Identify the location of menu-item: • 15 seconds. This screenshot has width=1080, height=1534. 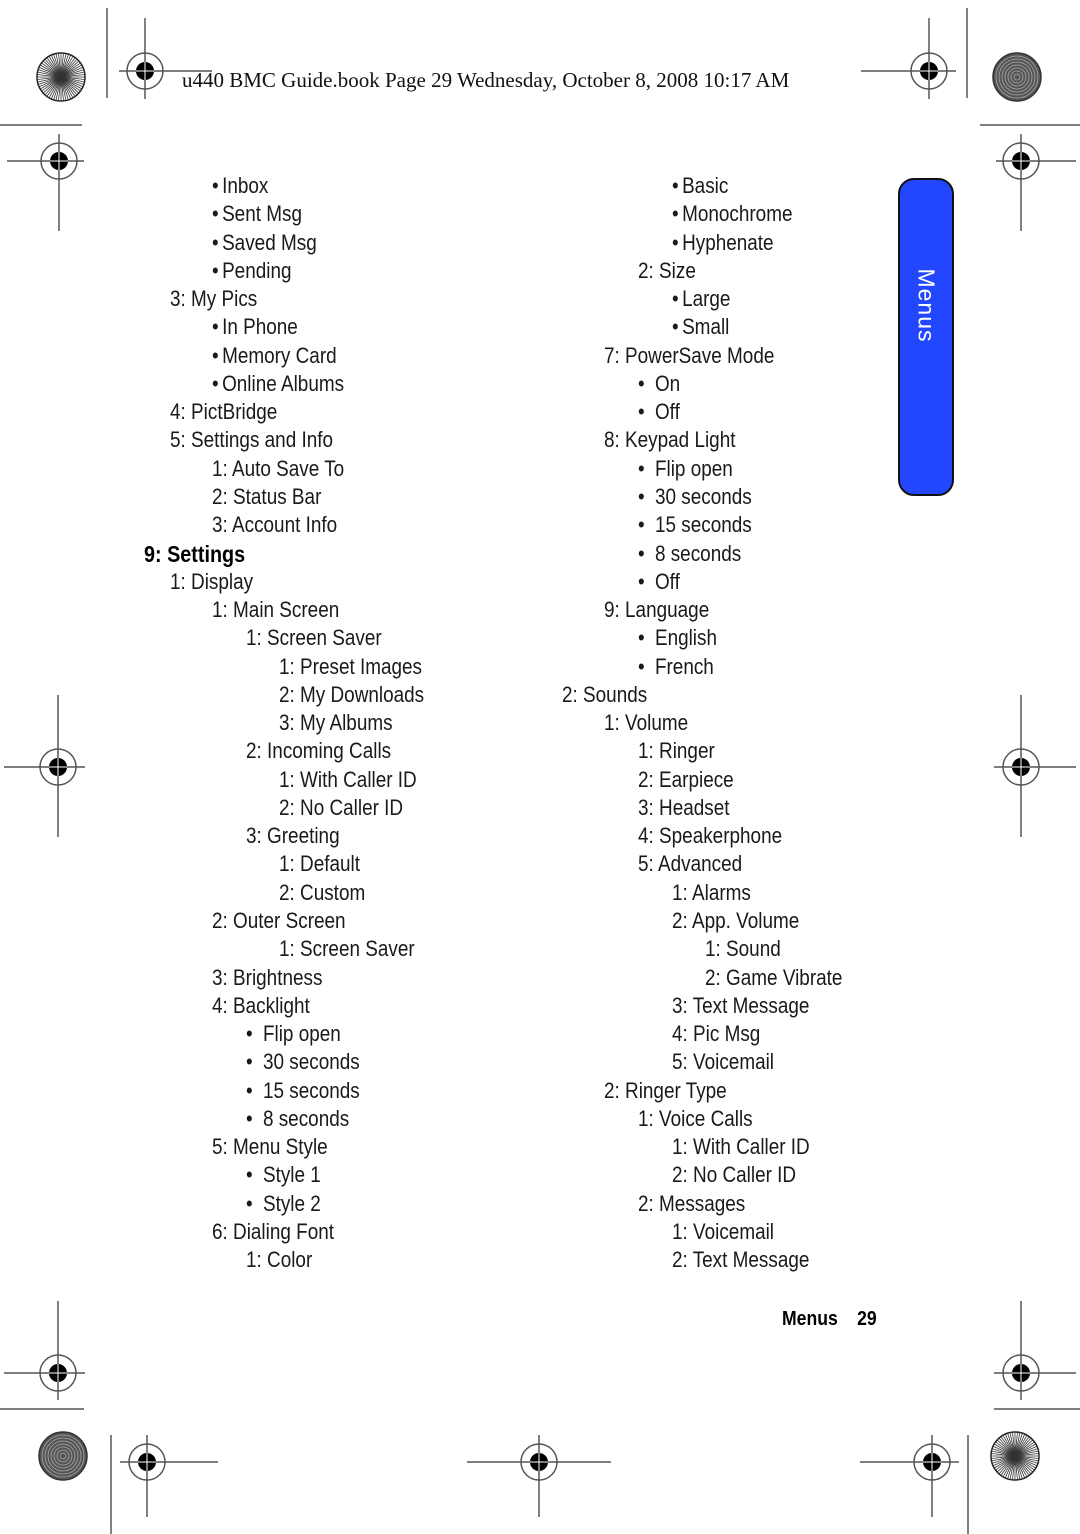
(695, 525).